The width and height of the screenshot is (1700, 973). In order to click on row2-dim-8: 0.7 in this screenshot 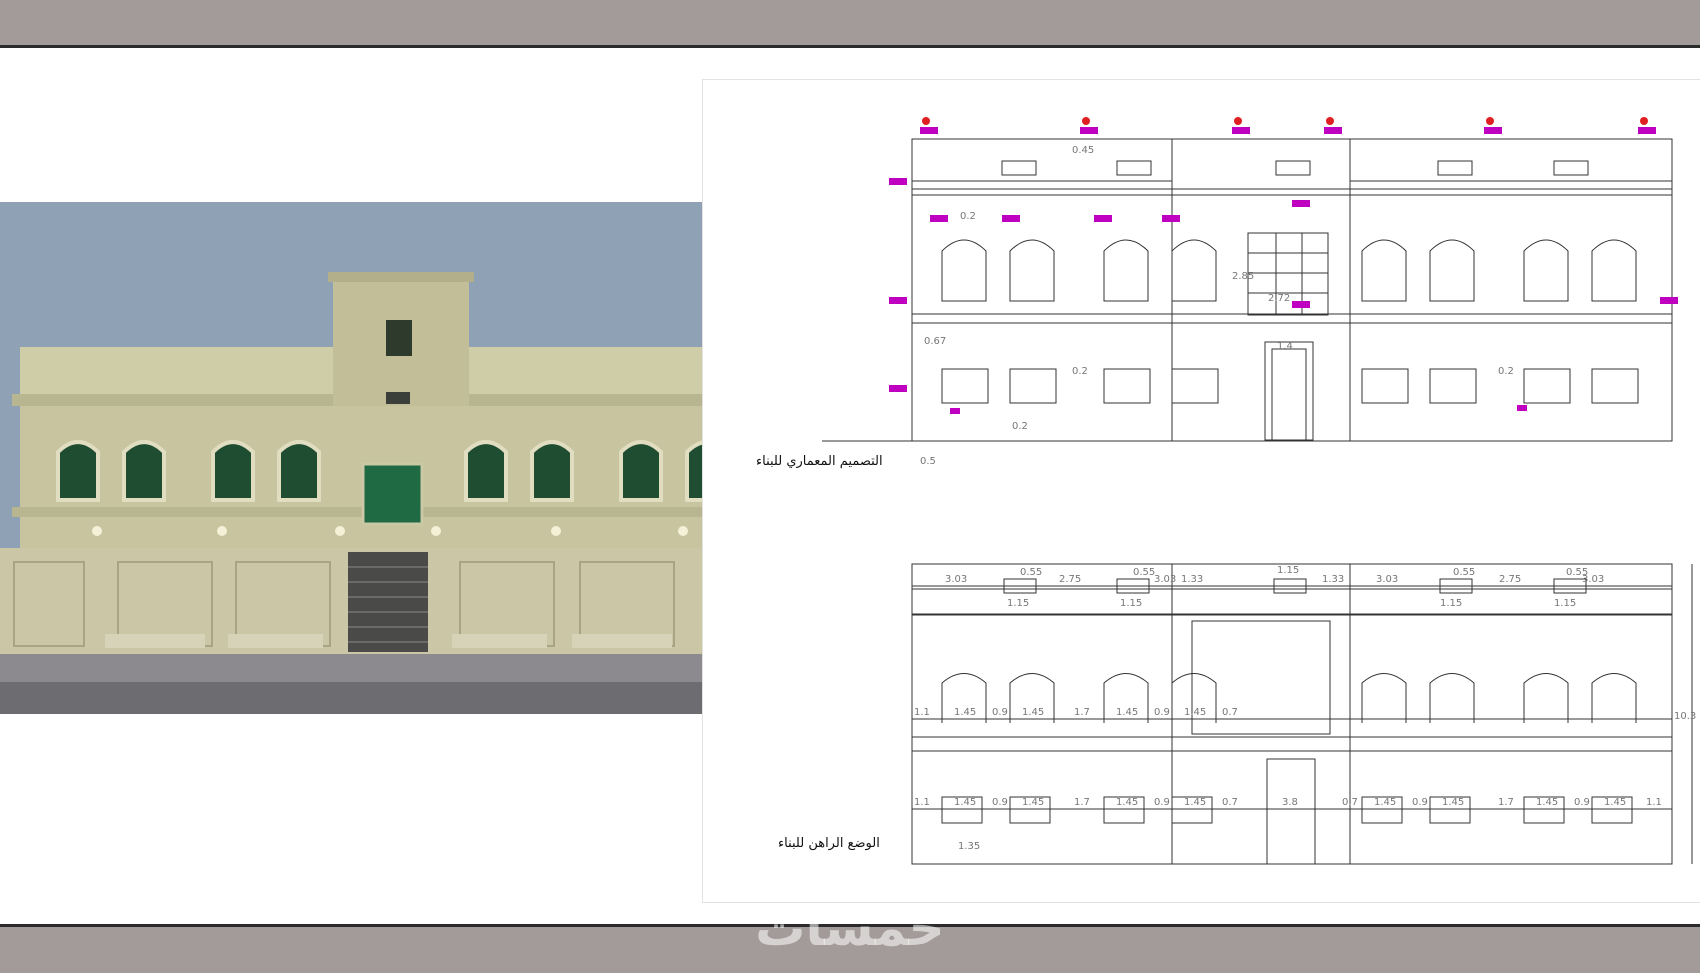, I will do `click(1230, 802)`.